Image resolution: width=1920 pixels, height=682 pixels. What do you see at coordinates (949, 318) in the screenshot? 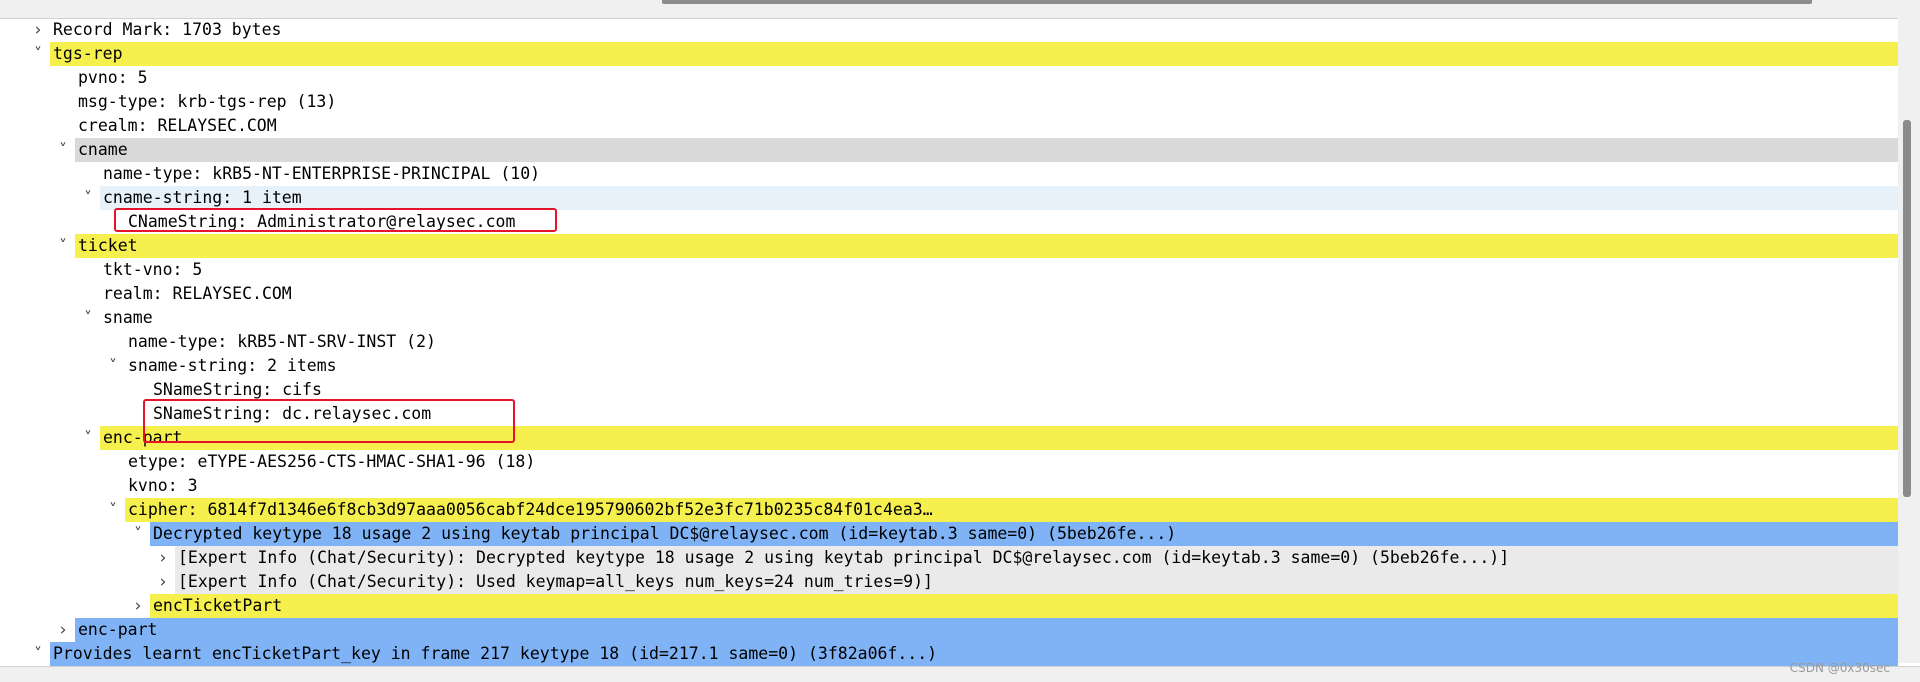
I see `tree-row: ˅ sname` at bounding box center [949, 318].